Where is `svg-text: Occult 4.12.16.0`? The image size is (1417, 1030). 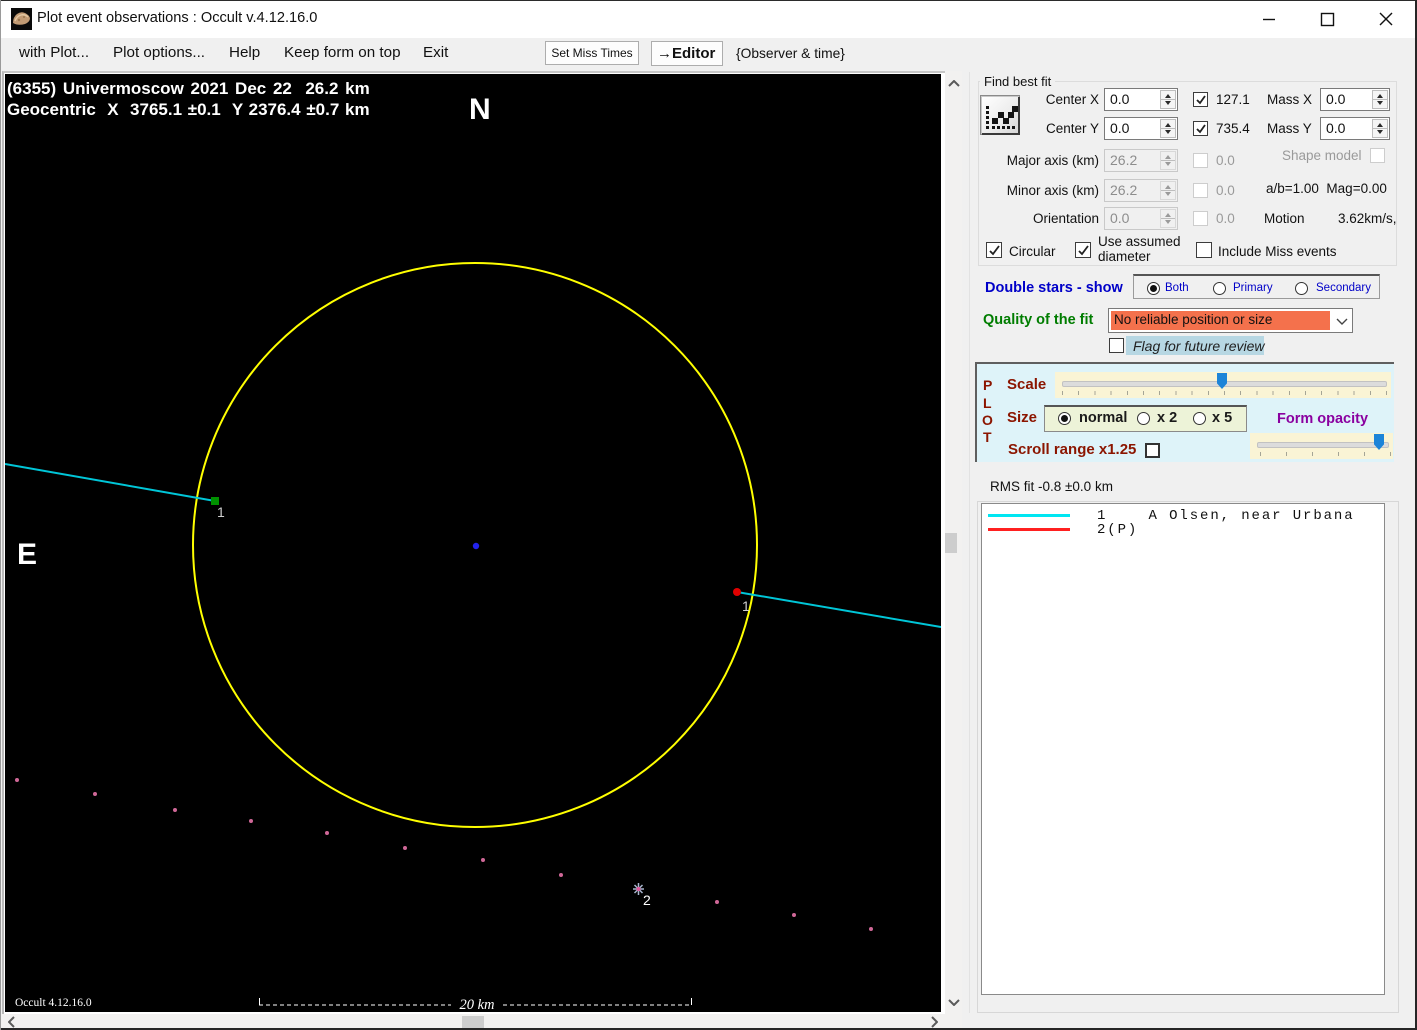 svg-text: Occult 4.12.16.0 is located at coordinates (53, 1003).